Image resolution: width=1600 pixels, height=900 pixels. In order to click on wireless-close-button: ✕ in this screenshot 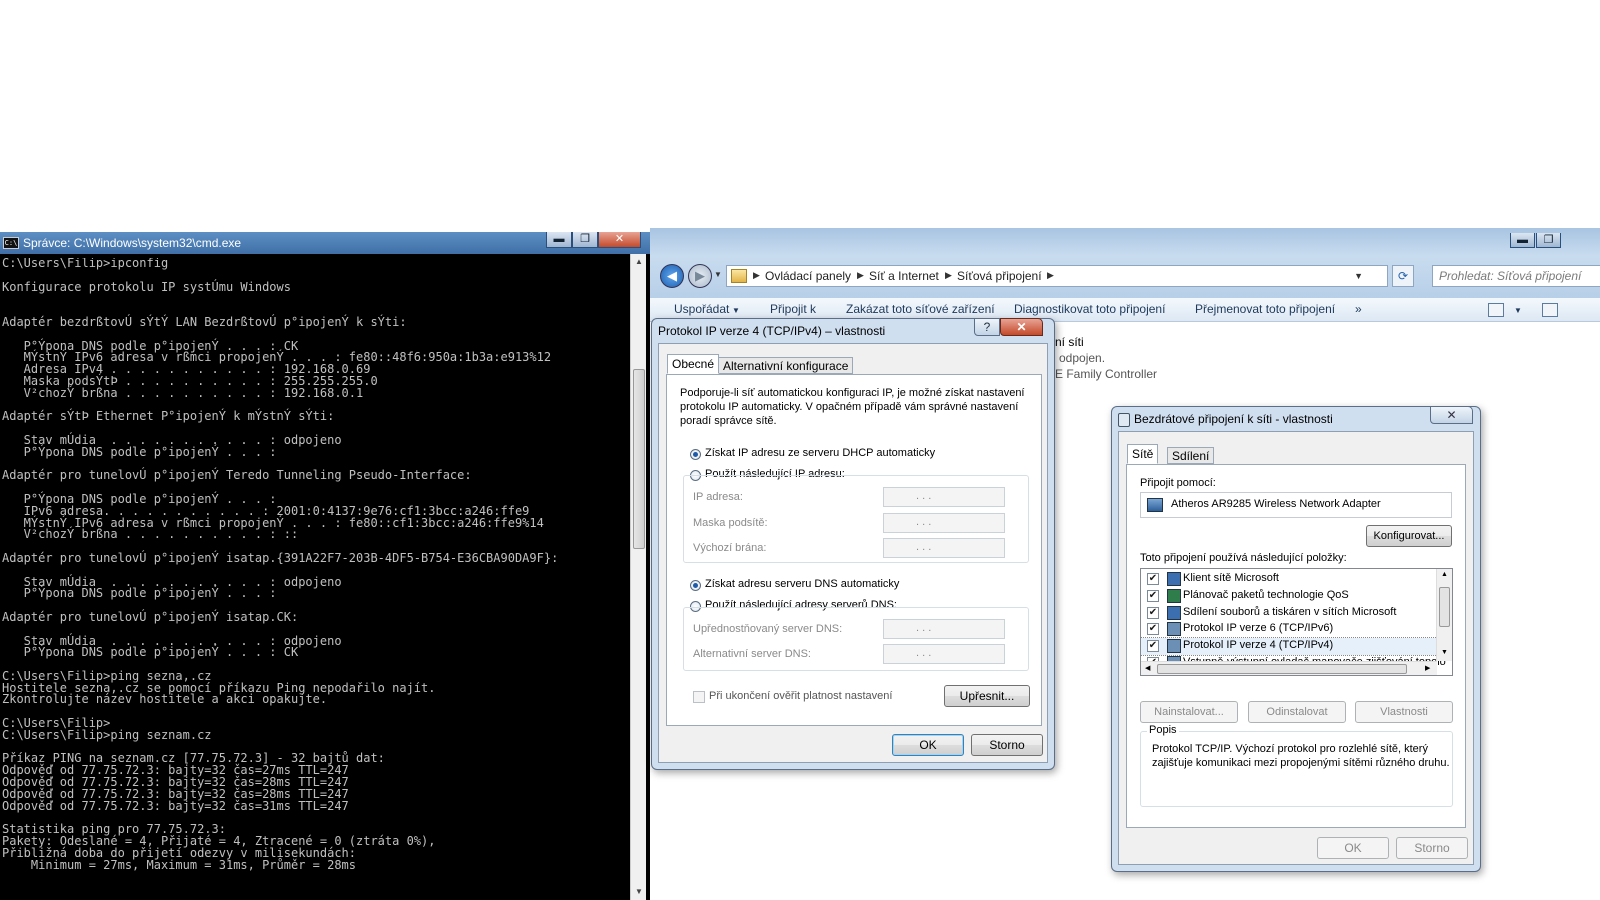, I will do `click(1451, 415)`.